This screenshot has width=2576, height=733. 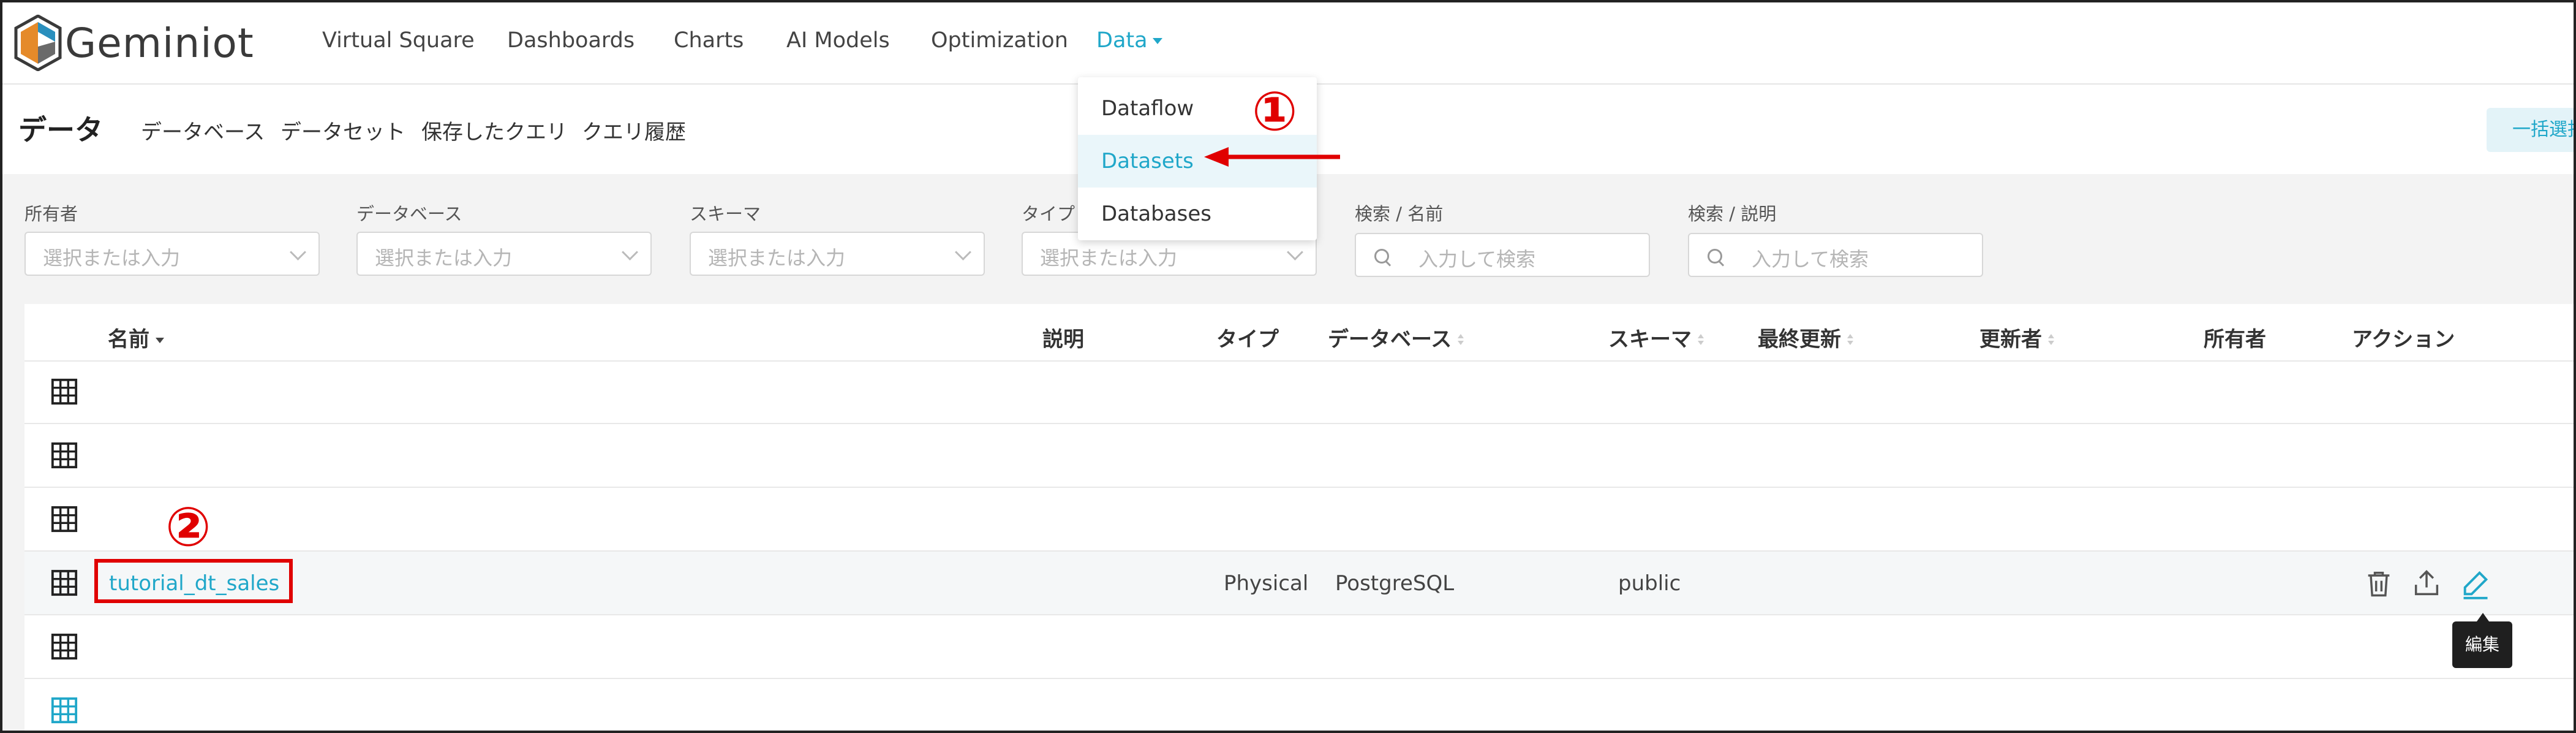 What do you see at coordinates (838, 40) in the screenshot?
I see `nav-ai-models: AI Models` at bounding box center [838, 40].